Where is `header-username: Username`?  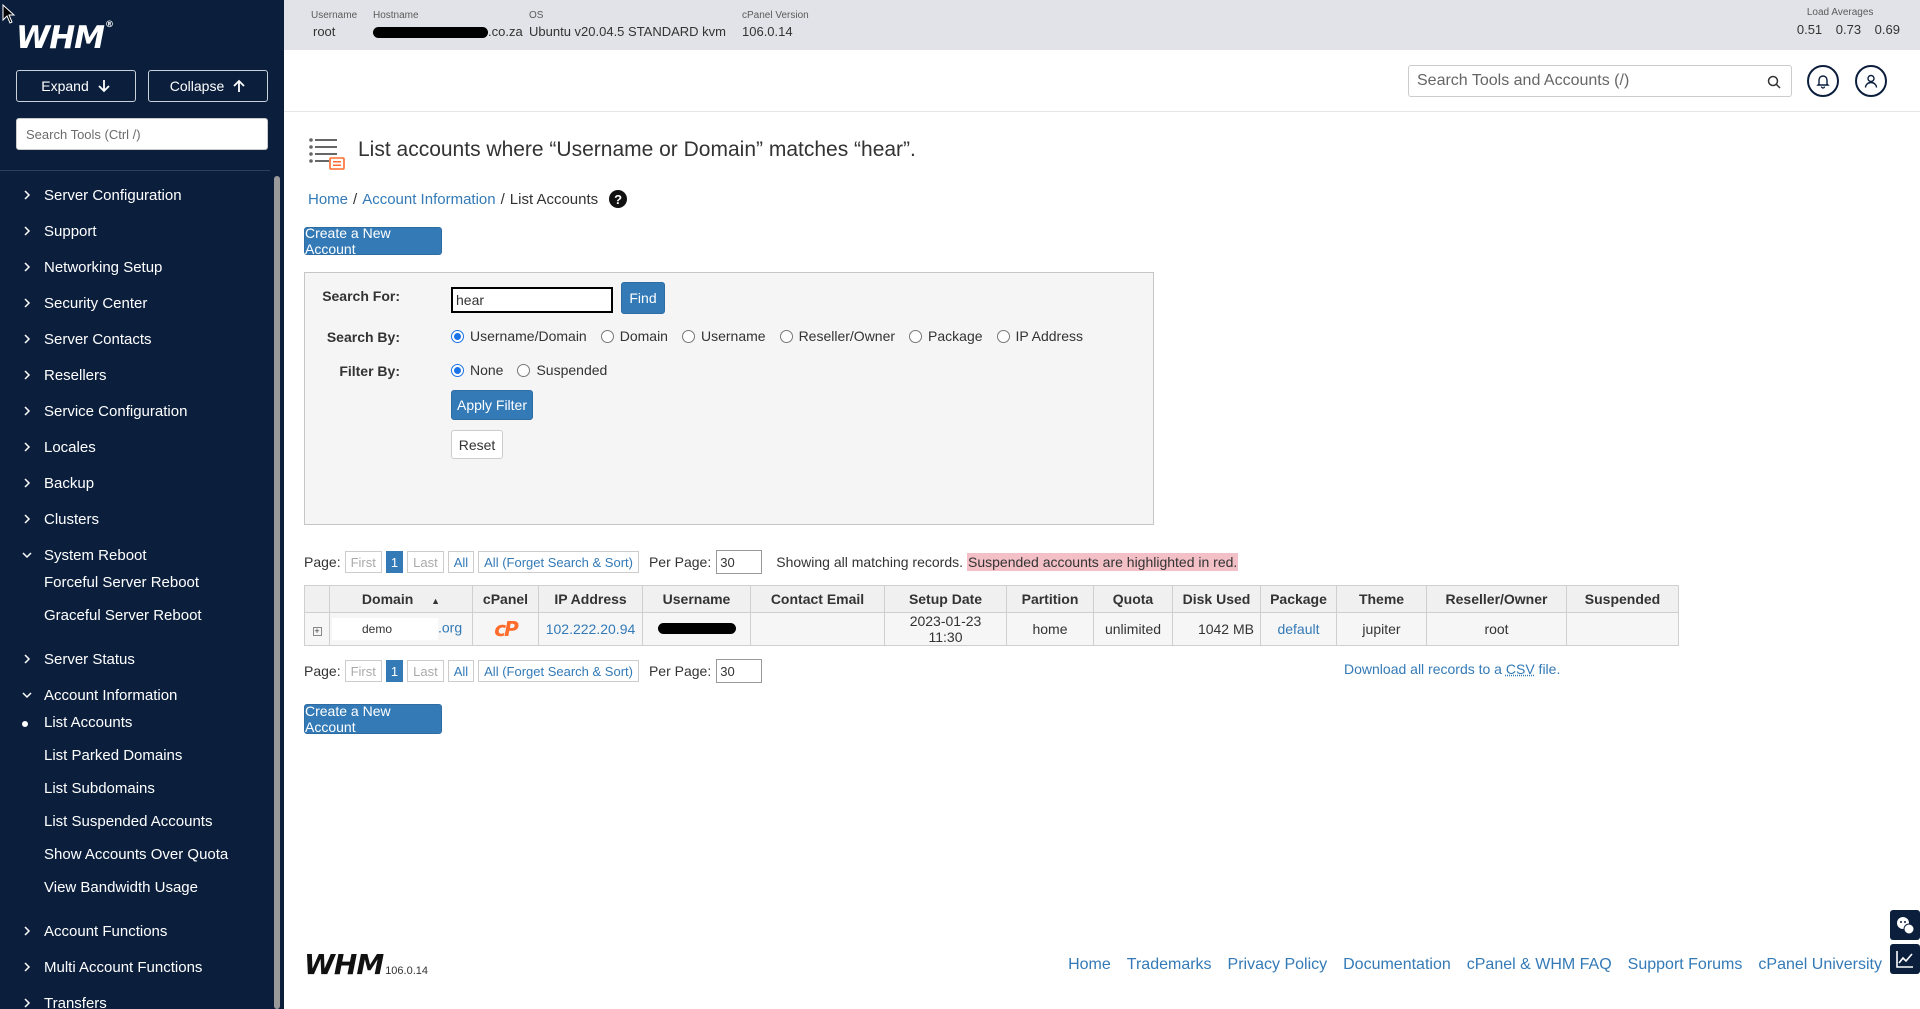 header-username: Username is located at coordinates (696, 599).